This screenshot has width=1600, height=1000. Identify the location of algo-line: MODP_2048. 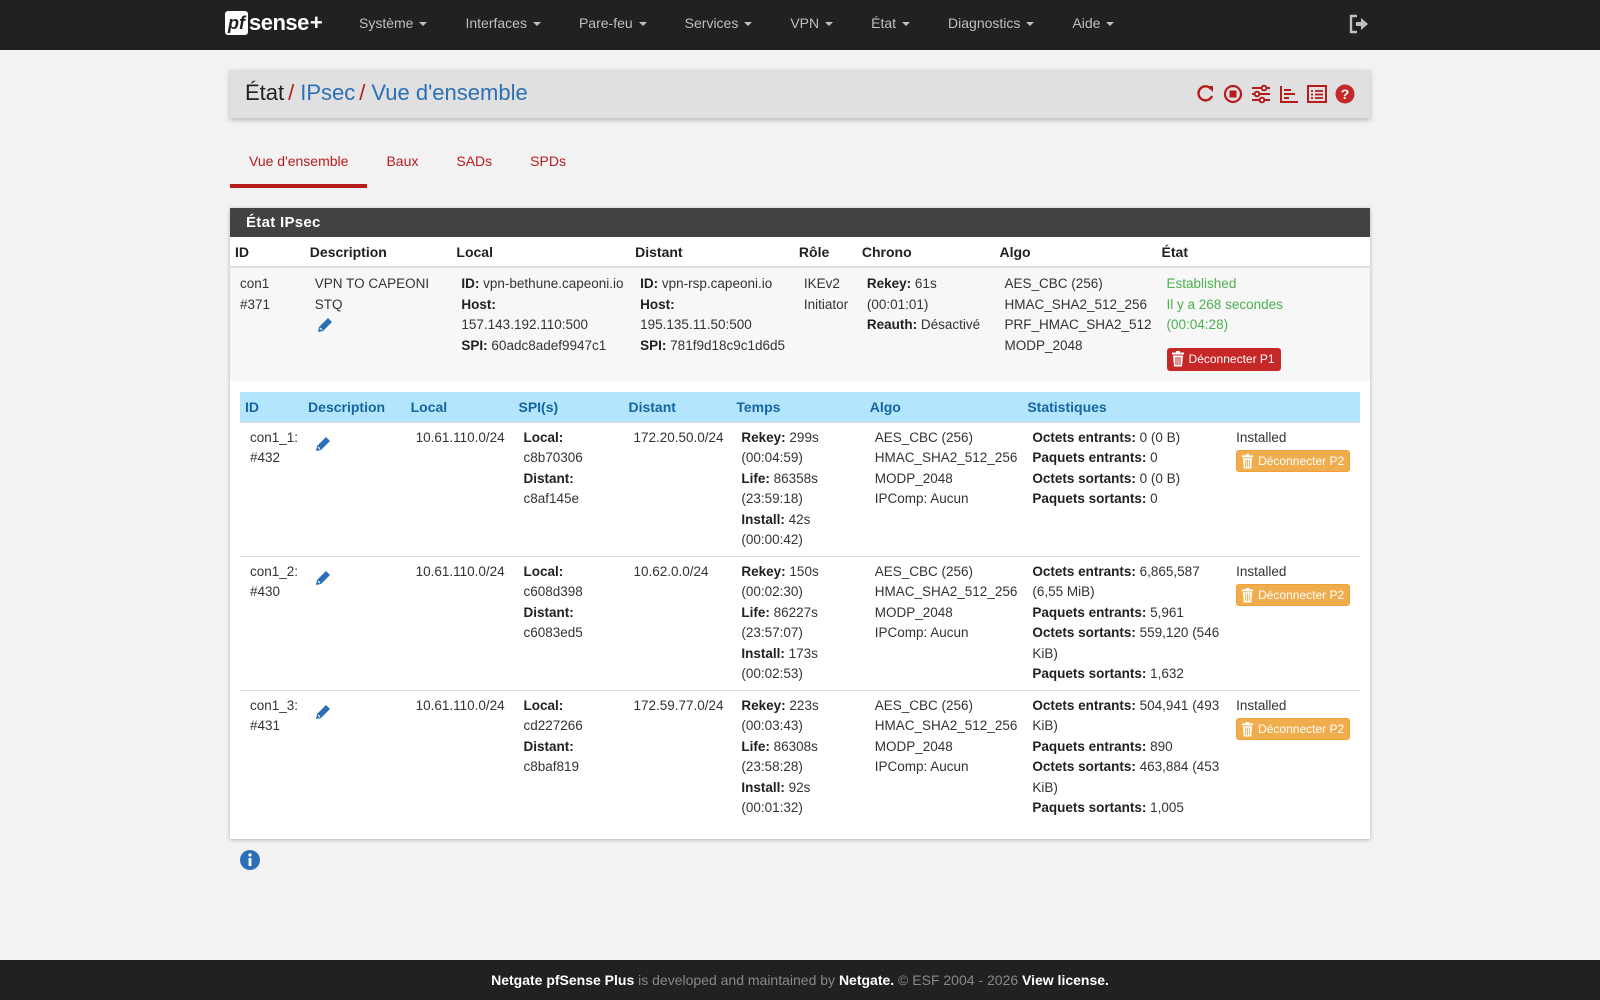
(913, 612).